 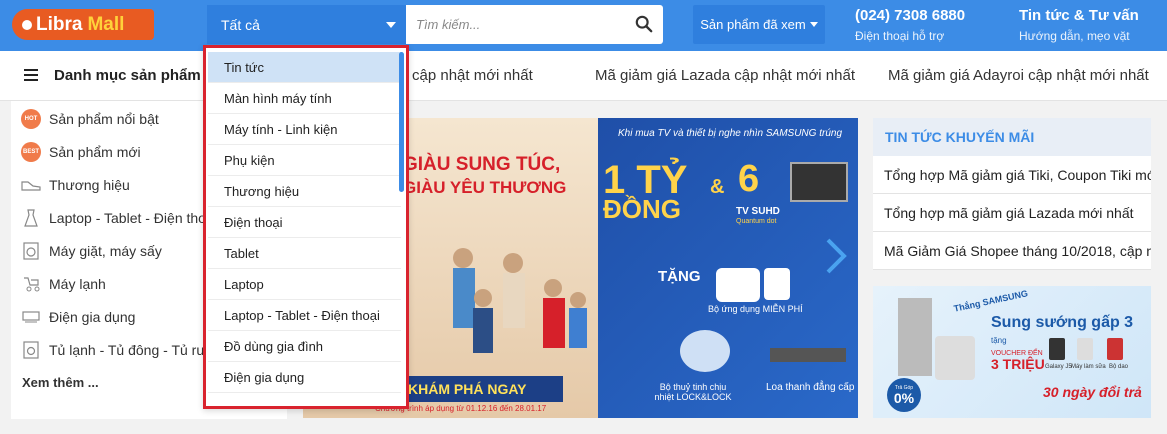 What do you see at coordinates (27, 24) in the screenshot?
I see `logo-dot-icon` at bounding box center [27, 24].